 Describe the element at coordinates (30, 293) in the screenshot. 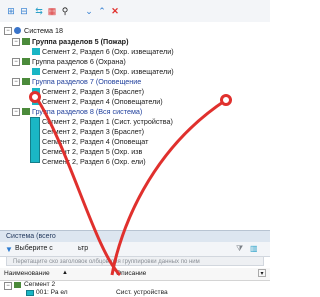

I see `section-icon` at that location.